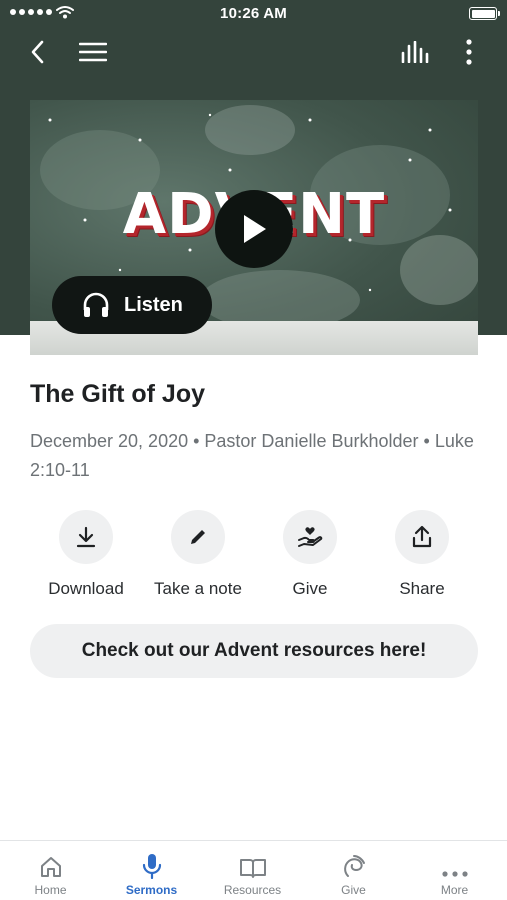  What do you see at coordinates (252, 890) in the screenshot?
I see `tab-resources-label: Resources` at bounding box center [252, 890].